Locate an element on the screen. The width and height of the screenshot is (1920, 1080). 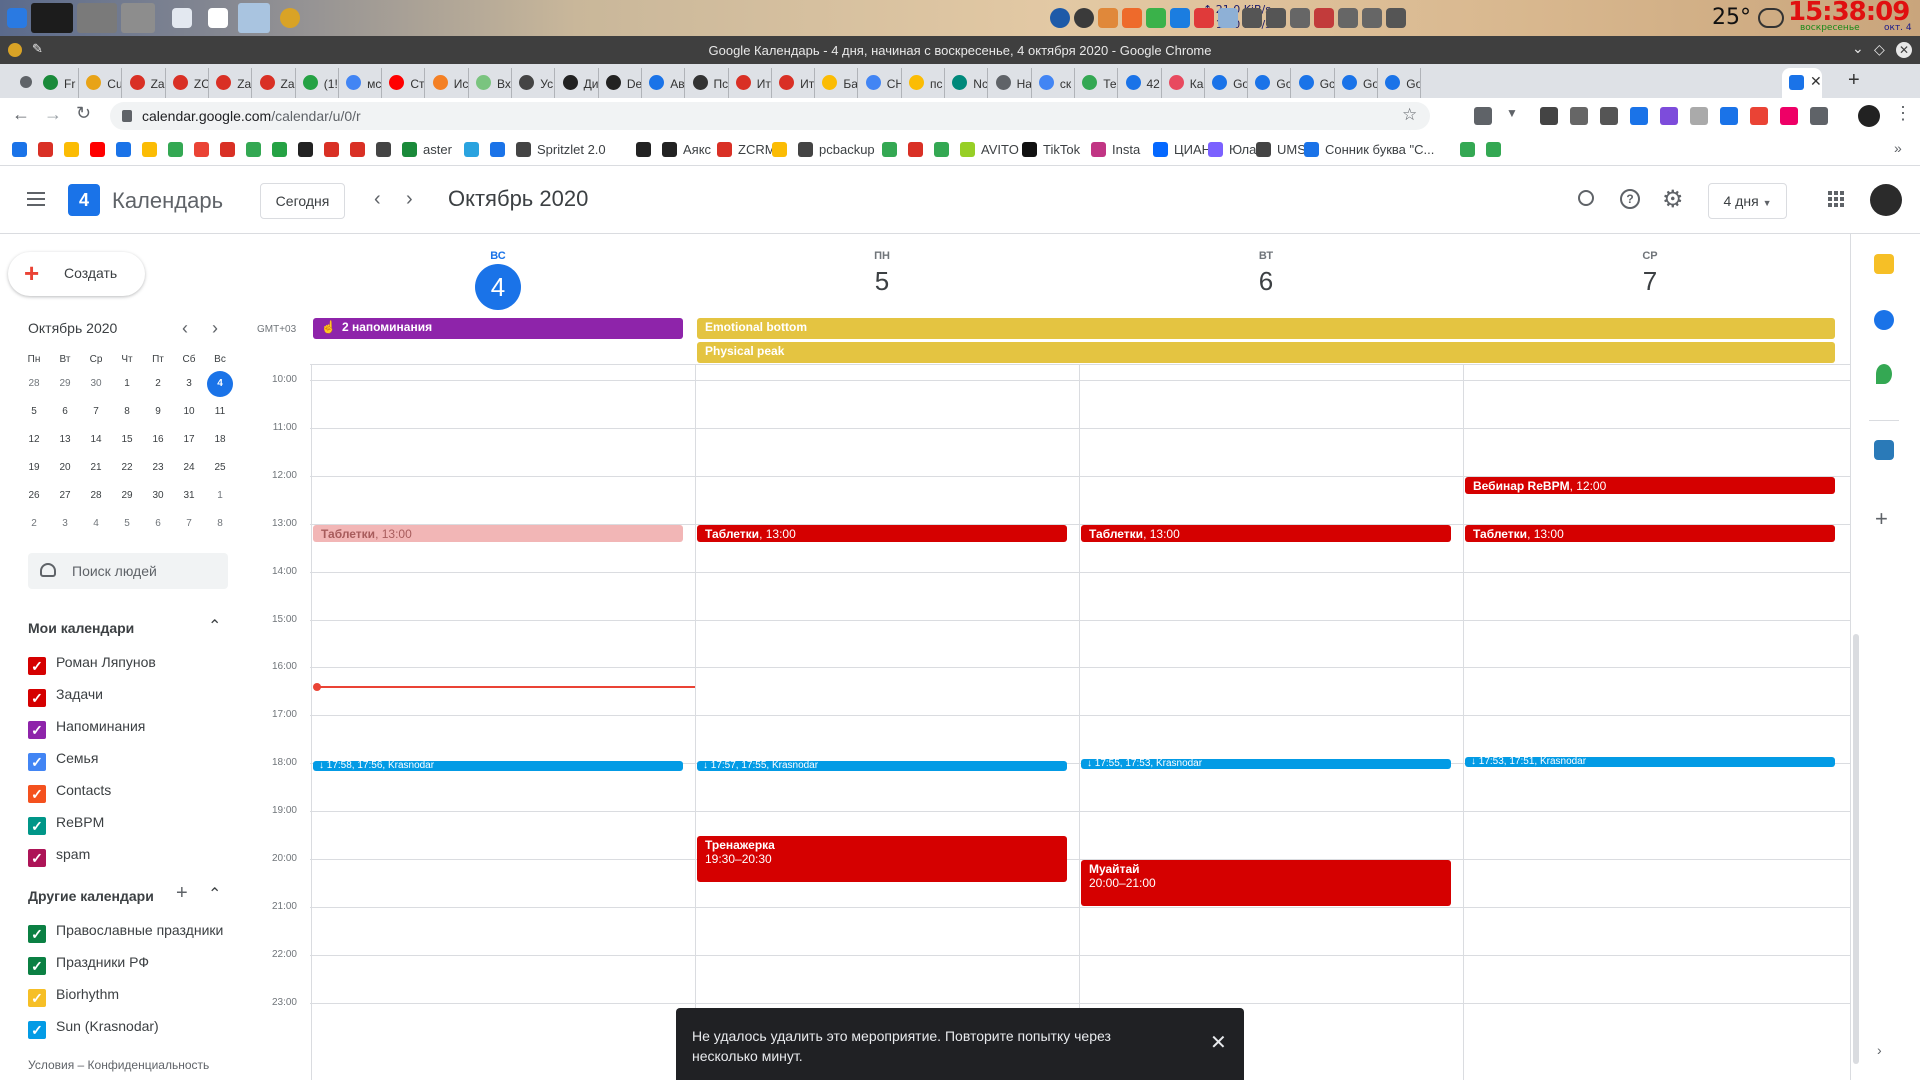
other-calendars-title: Другие календари is located at coordinates (91, 896).